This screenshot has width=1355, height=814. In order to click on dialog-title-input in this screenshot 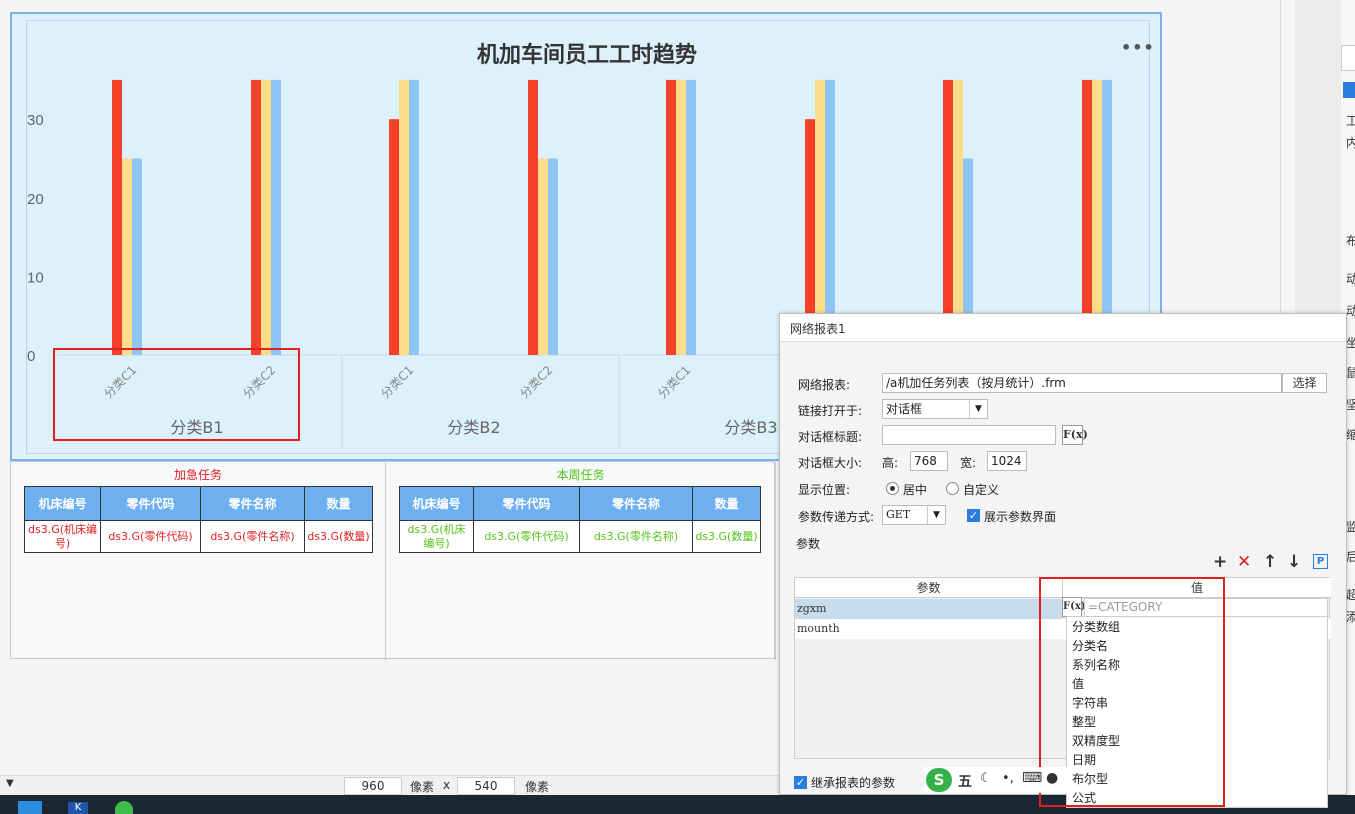, I will do `click(969, 435)`.